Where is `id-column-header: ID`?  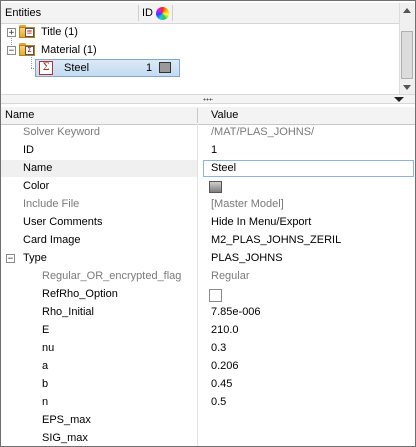 id-column-header: ID is located at coordinates (147, 13).